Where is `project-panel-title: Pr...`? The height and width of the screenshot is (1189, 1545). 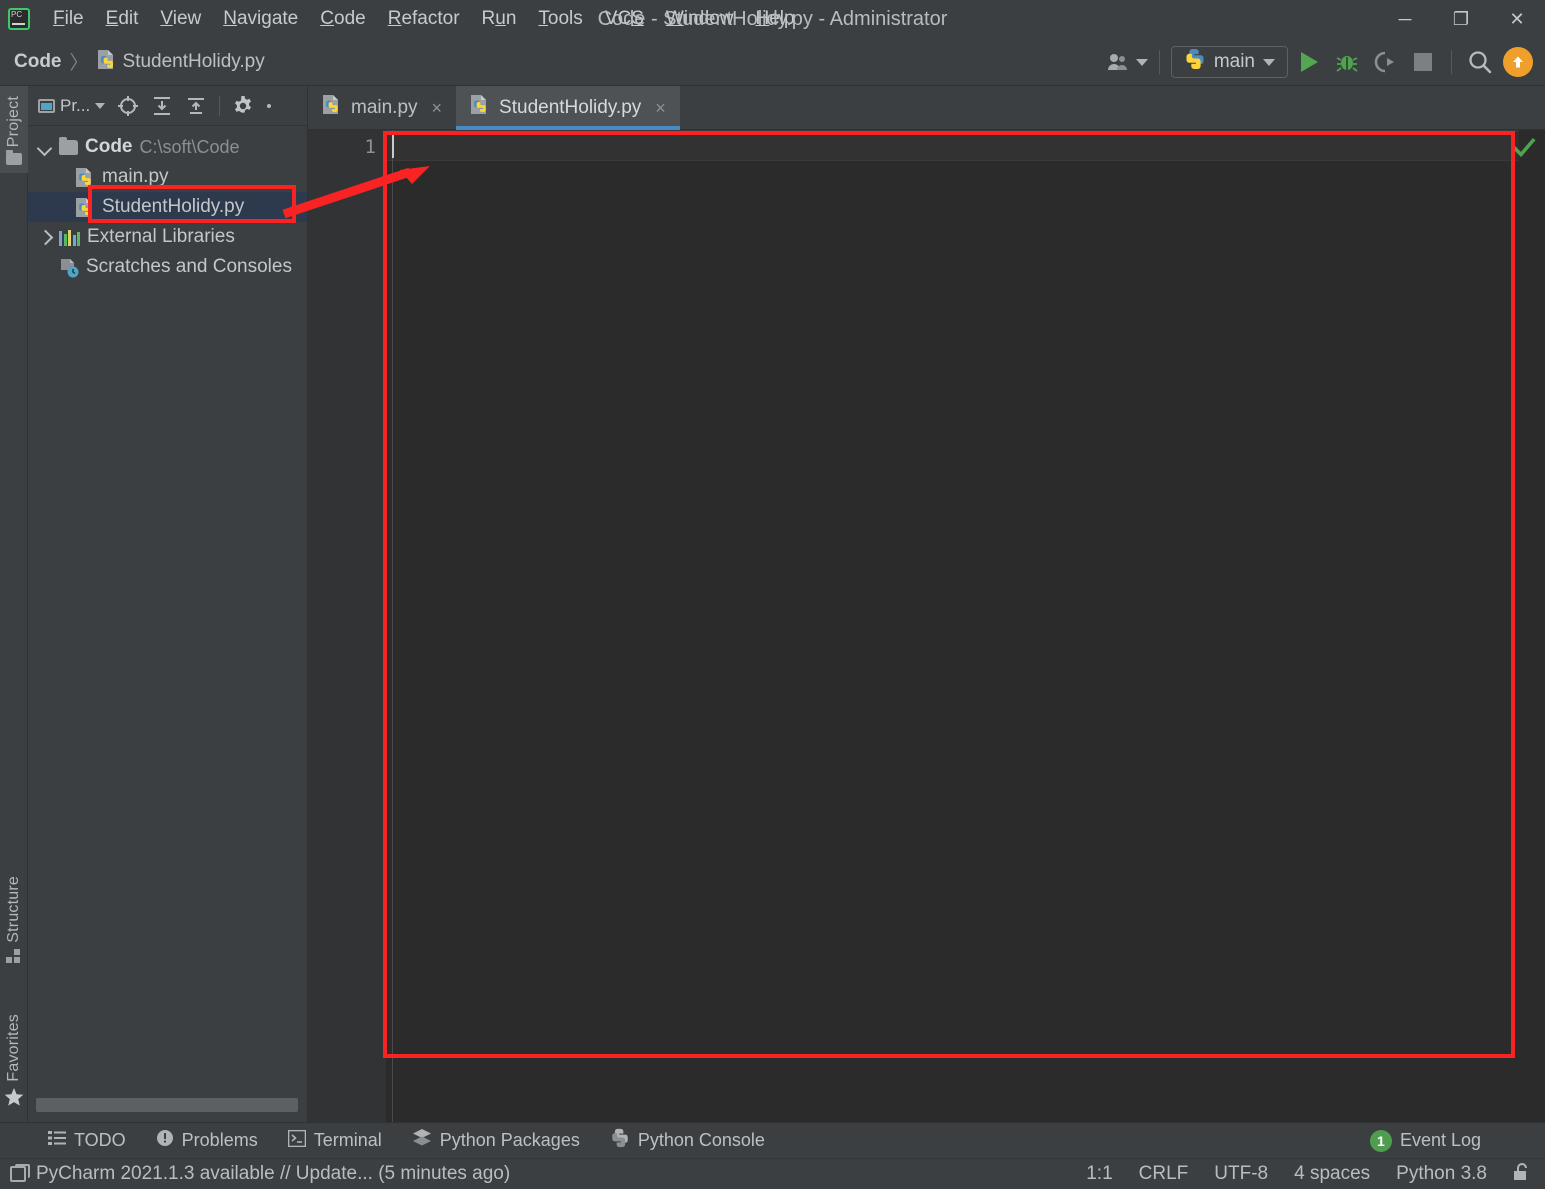
project-panel-title: Pr... is located at coordinates (75, 105).